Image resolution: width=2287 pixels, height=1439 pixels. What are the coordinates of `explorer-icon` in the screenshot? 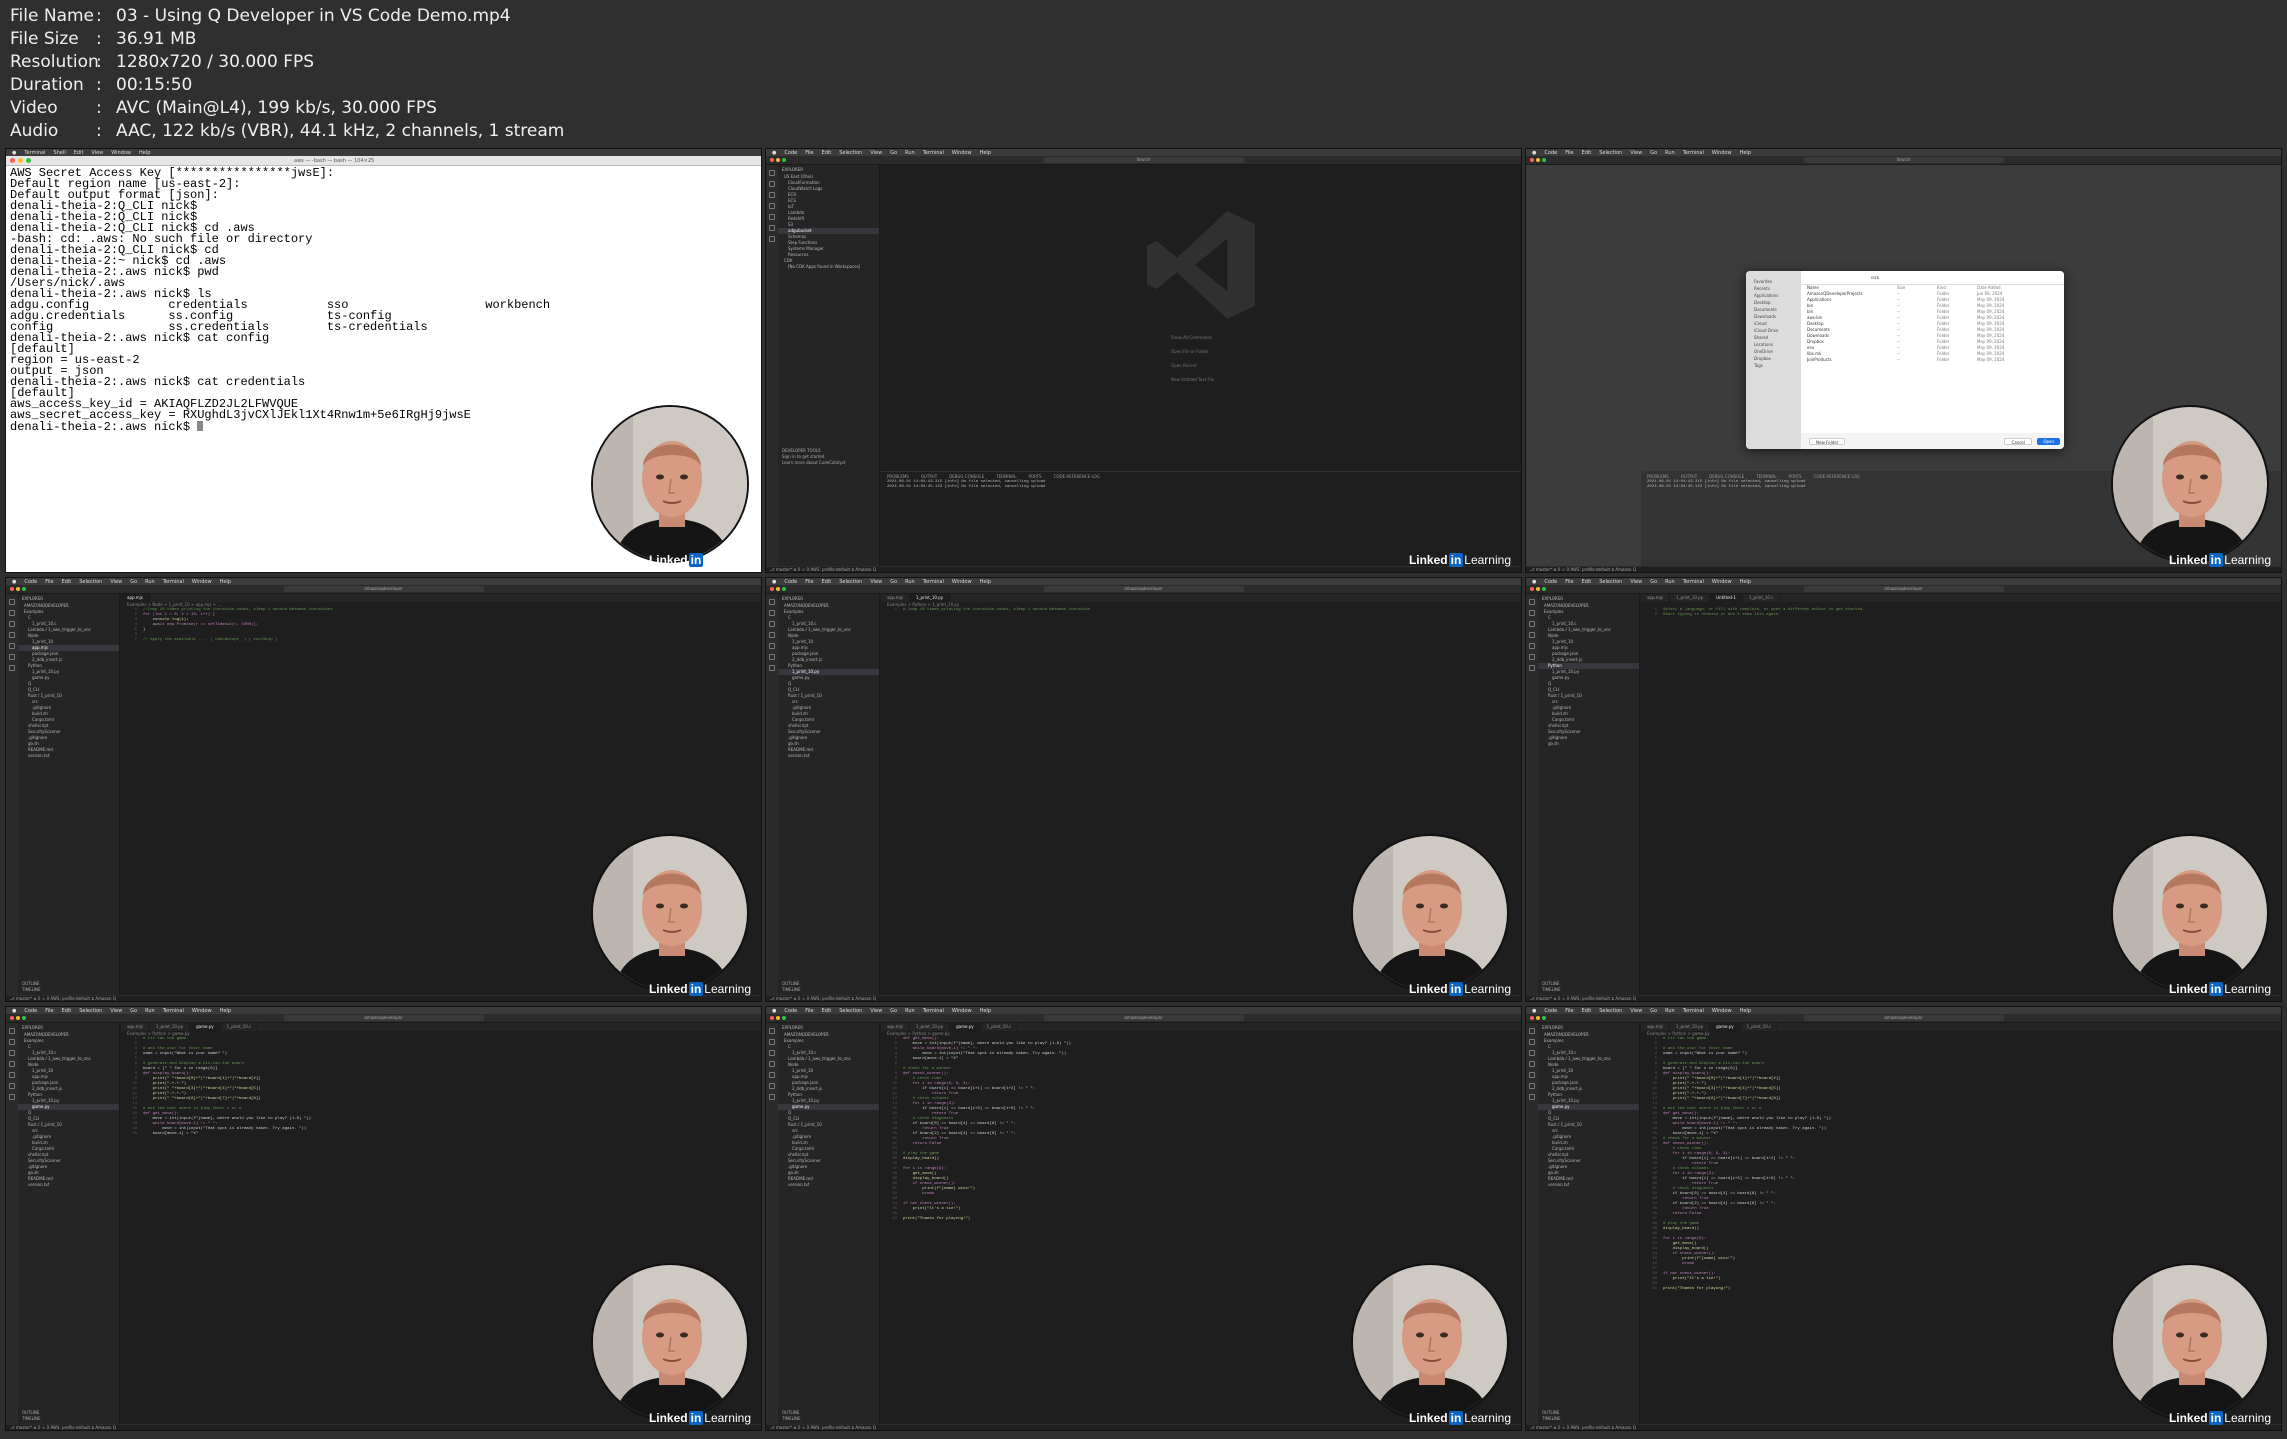 It's located at (12, 602).